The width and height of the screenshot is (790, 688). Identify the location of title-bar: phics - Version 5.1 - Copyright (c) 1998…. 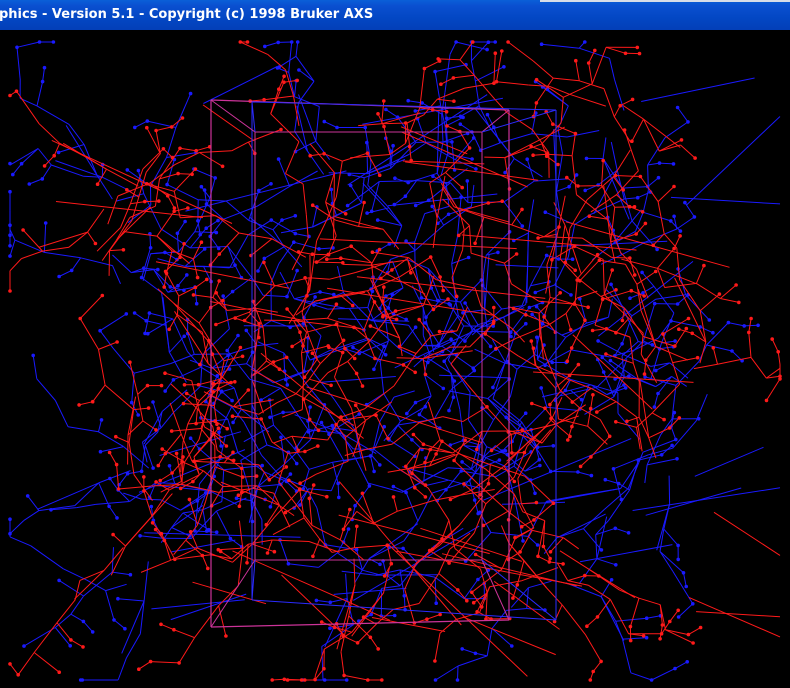
(395, 15).